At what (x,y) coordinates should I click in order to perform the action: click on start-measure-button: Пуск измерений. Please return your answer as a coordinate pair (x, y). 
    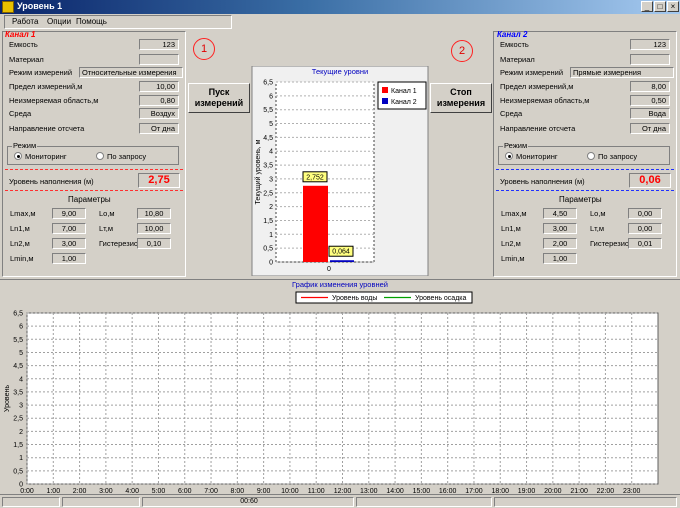
    Looking at the image, I should click on (219, 98).